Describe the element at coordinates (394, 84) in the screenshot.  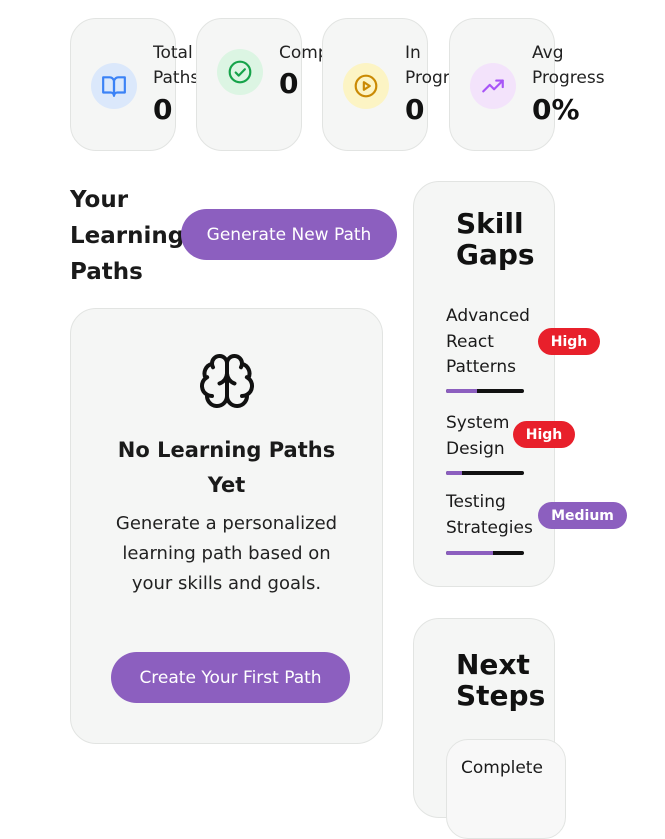
I see `stat-card-in-progress: In Progress 0` at that location.